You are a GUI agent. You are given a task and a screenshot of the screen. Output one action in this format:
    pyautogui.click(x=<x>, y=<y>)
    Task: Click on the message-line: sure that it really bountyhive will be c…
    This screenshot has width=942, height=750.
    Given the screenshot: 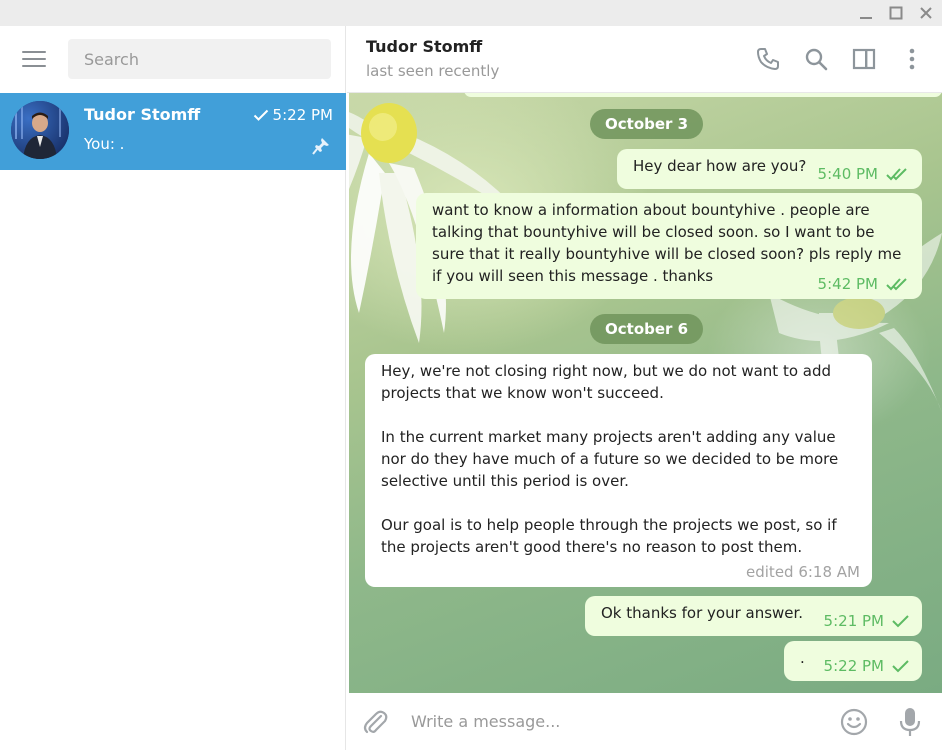 What is the action you would take?
    pyautogui.click(x=667, y=254)
    